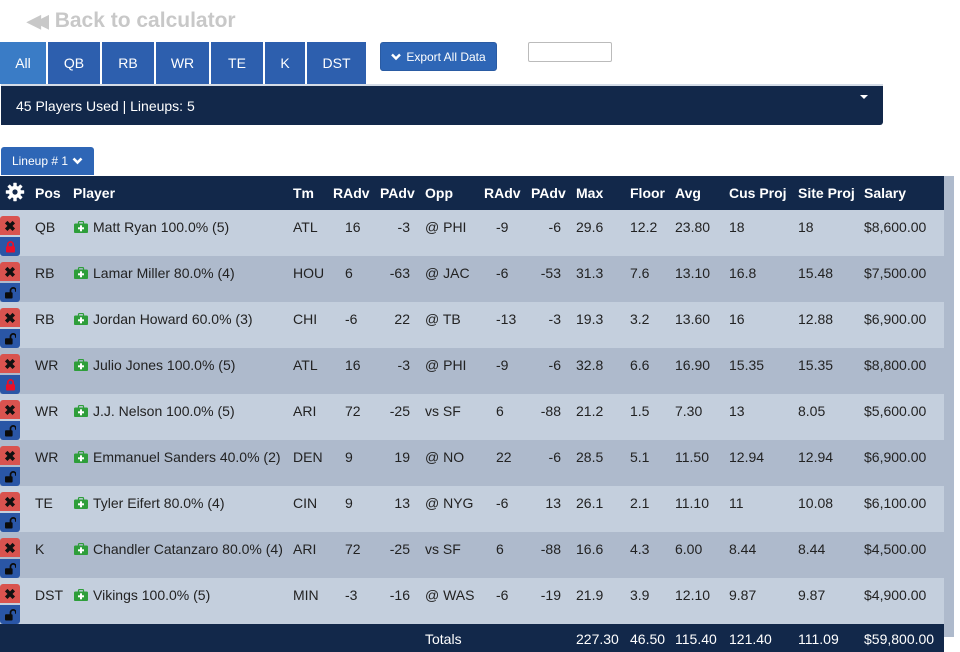 The width and height of the screenshot is (960, 652). Describe the element at coordinates (402, 319) in the screenshot. I see `cell-padv: 22` at that location.